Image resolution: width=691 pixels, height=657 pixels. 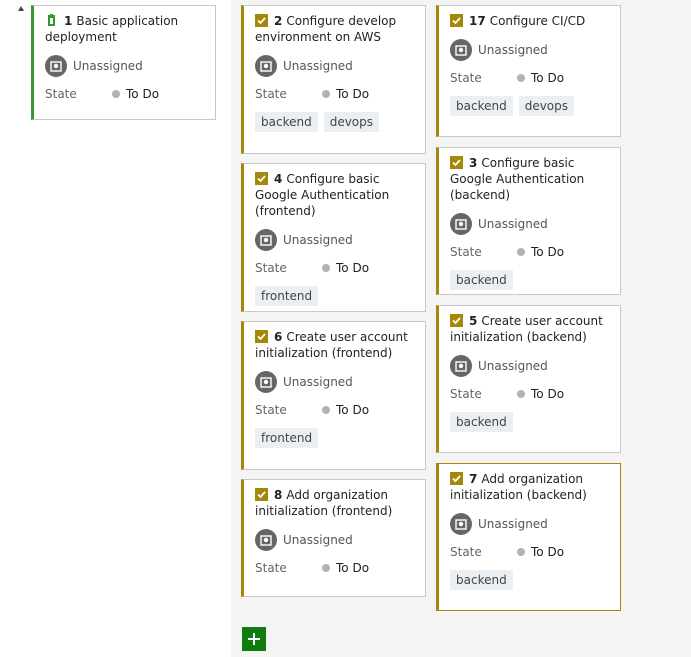 What do you see at coordinates (125, 29) in the screenshot?
I see `card-title-row: 1 Basic application deployment` at bounding box center [125, 29].